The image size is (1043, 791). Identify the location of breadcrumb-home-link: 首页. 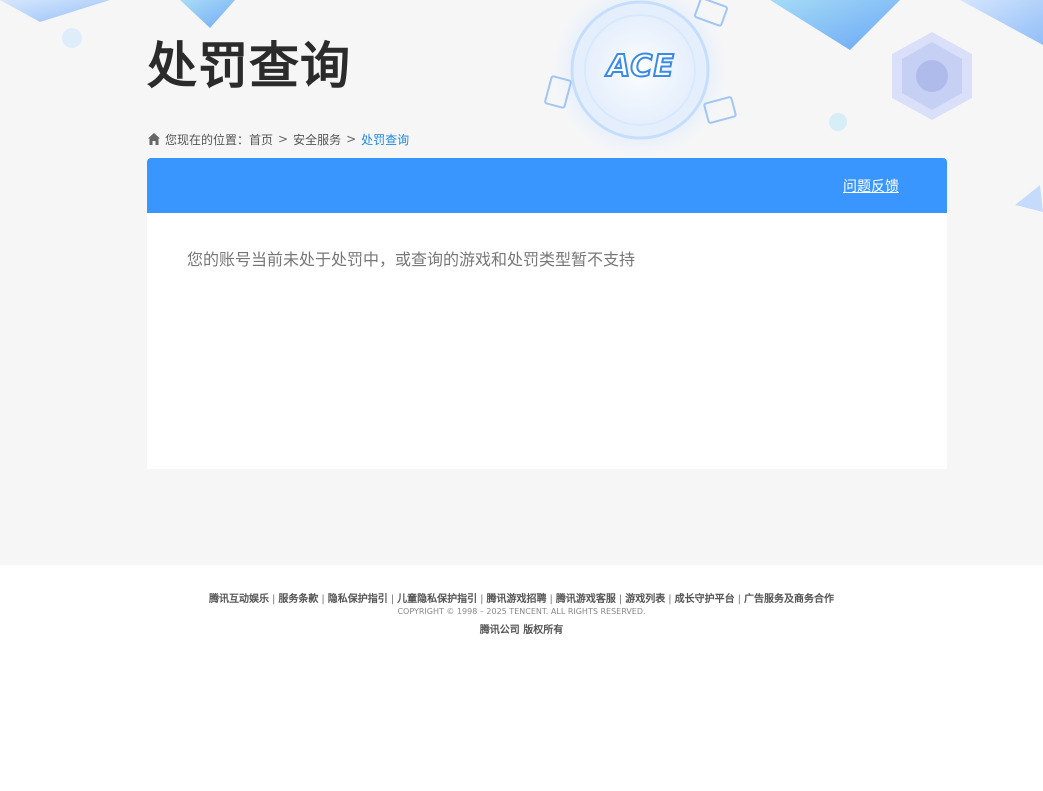
(261, 139).